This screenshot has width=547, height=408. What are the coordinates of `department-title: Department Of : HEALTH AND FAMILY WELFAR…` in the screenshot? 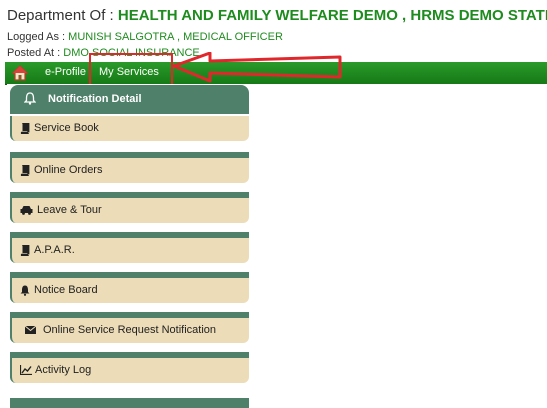 It's located at (277, 15).